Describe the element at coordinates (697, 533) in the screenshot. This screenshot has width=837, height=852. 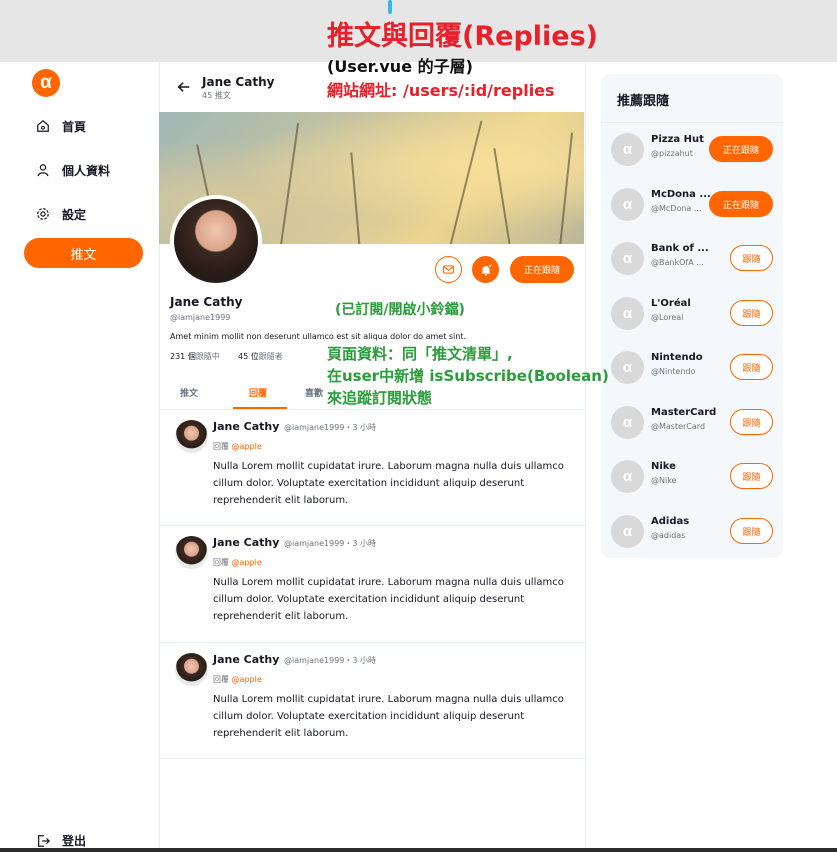
I see `recommend-item: α Adidas @adidas 跟隨` at that location.